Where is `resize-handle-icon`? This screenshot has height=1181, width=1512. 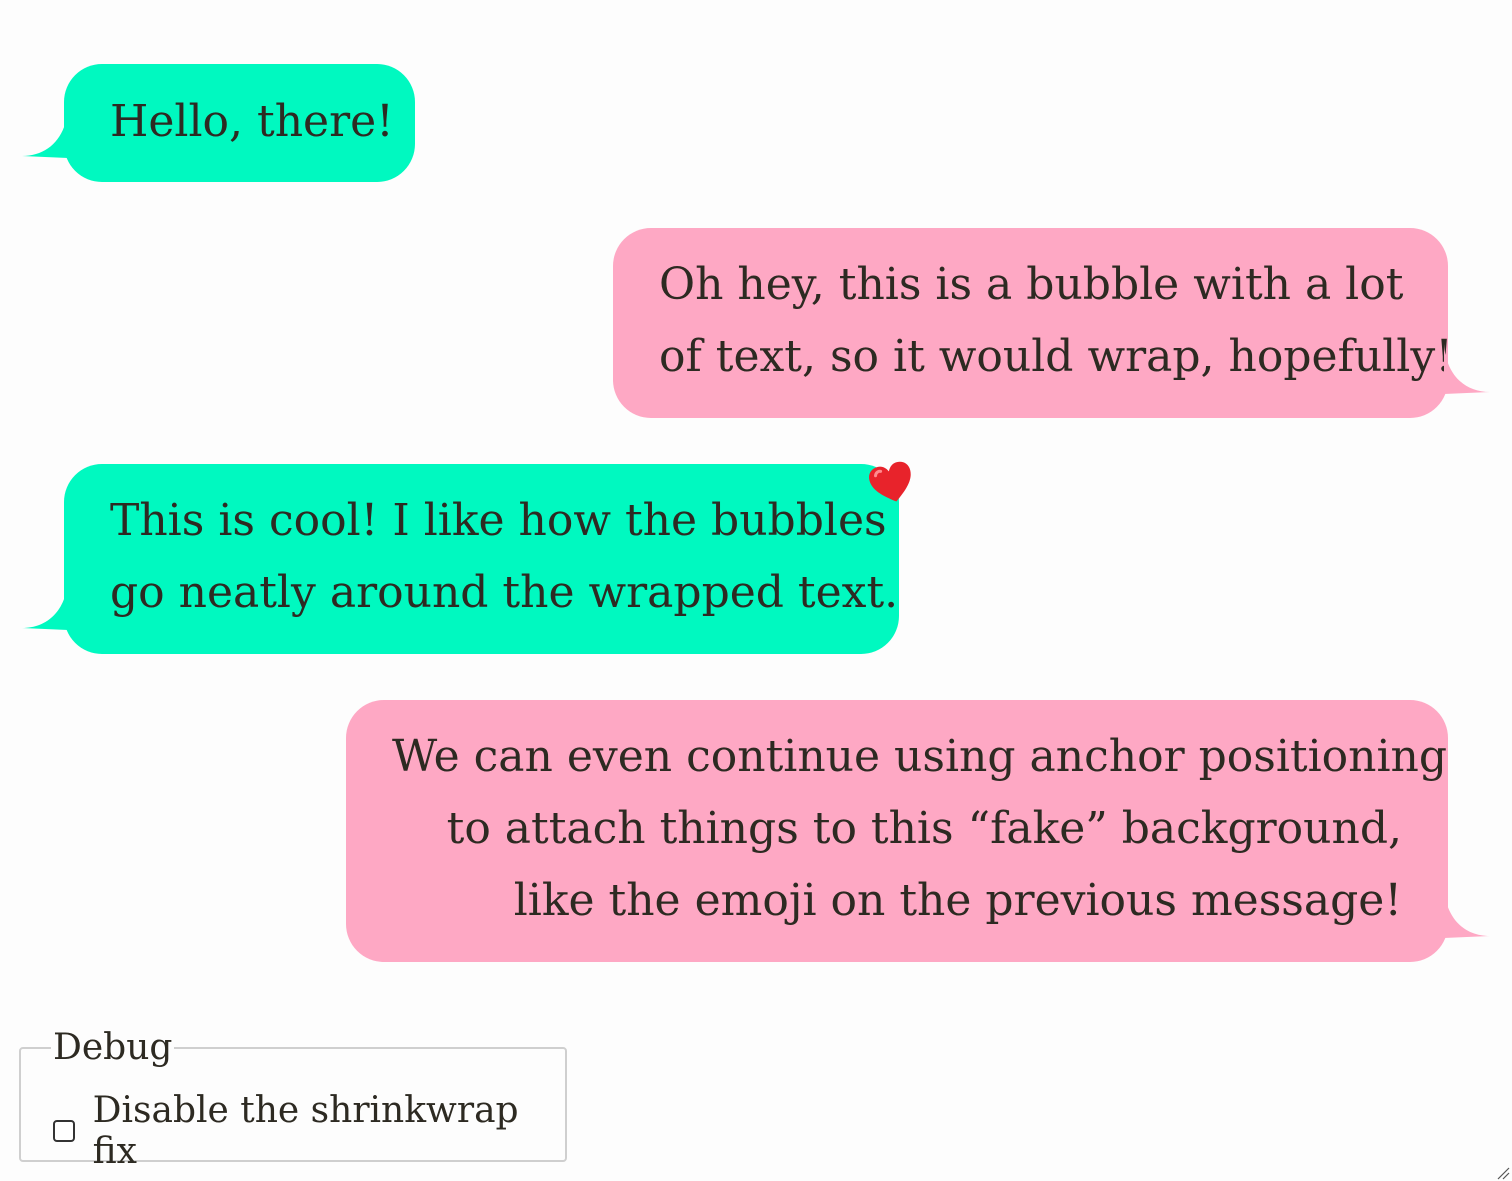 resize-handle-icon is located at coordinates (1503, 1172).